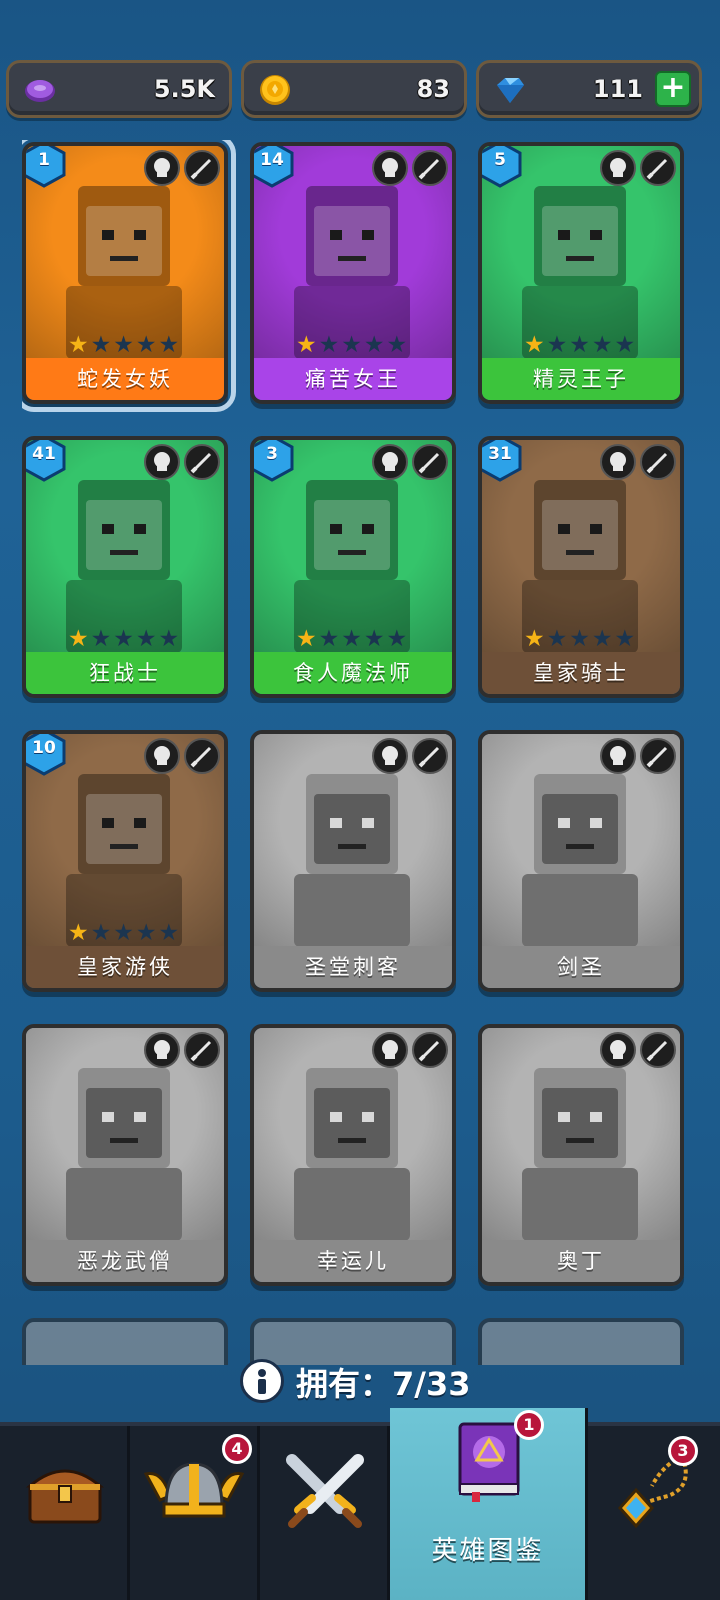  Describe the element at coordinates (353, 273) in the screenshot. I see `hero-card: 14 ★ ★ ★ ★ ★ 痛苦女王` at that location.